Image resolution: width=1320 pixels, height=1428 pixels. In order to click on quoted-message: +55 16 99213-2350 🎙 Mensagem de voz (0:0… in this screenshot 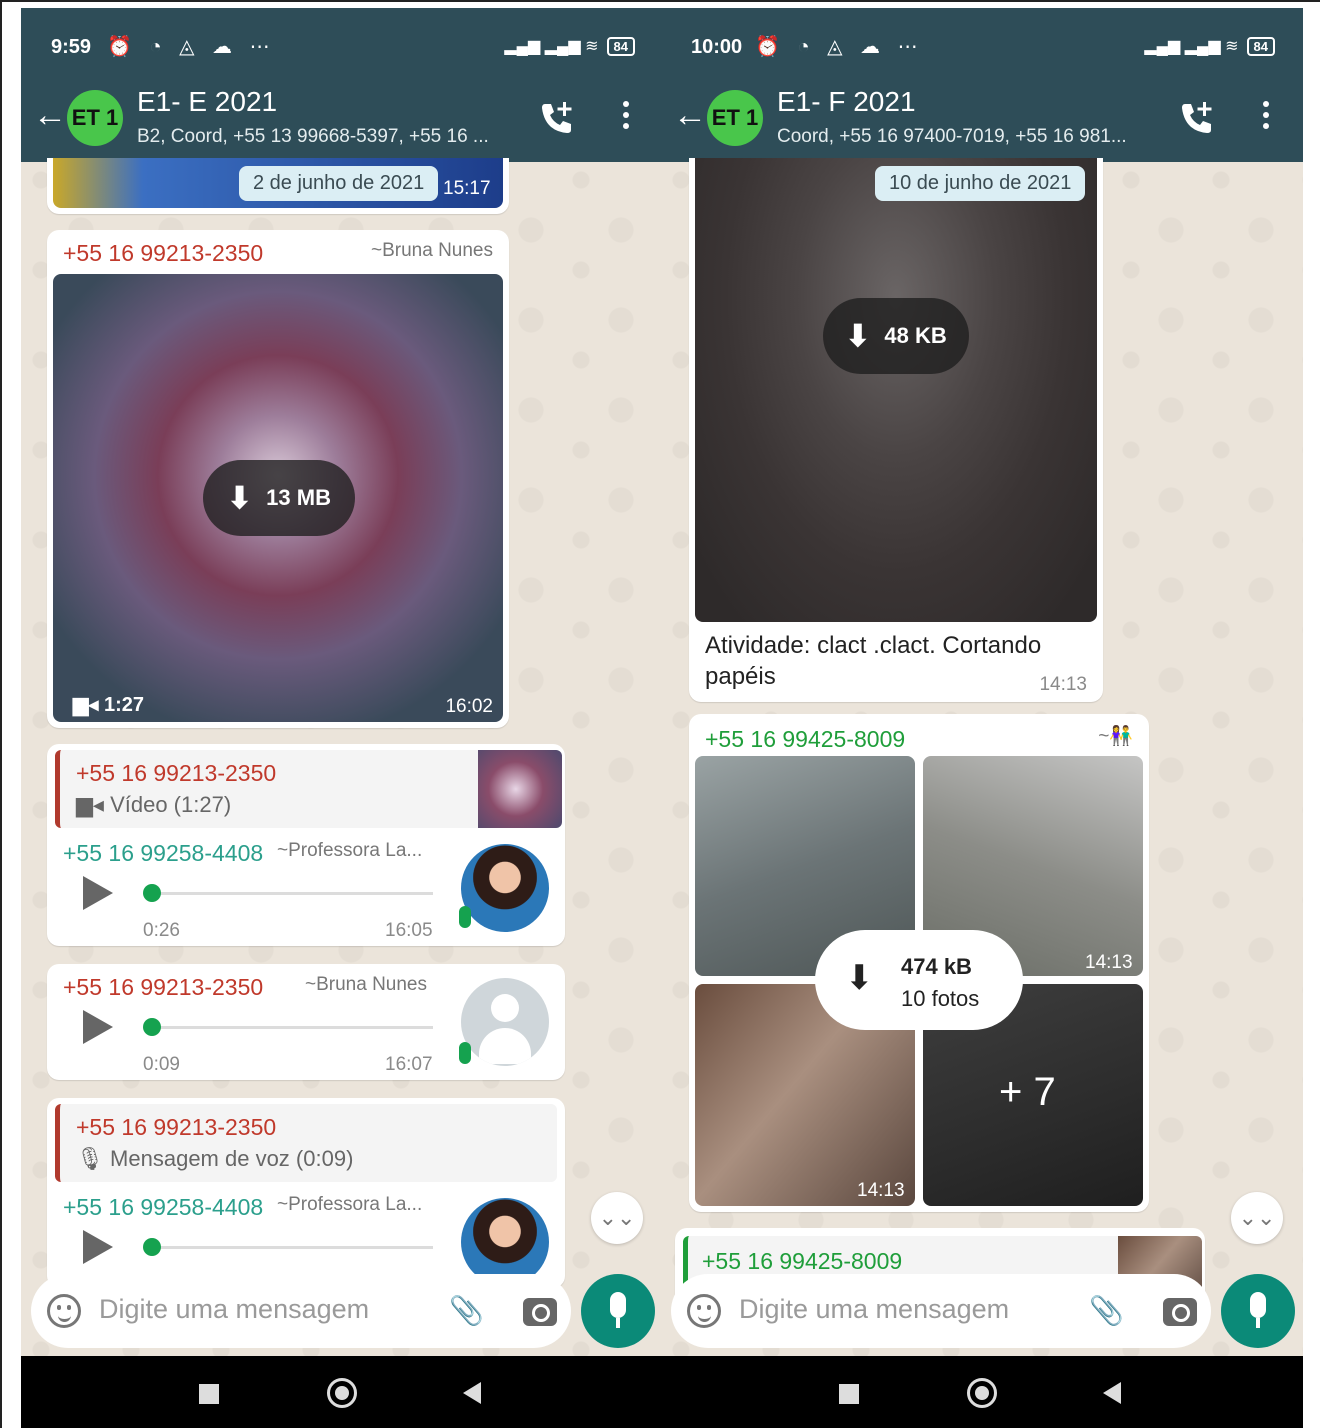, I will do `click(306, 1143)`.